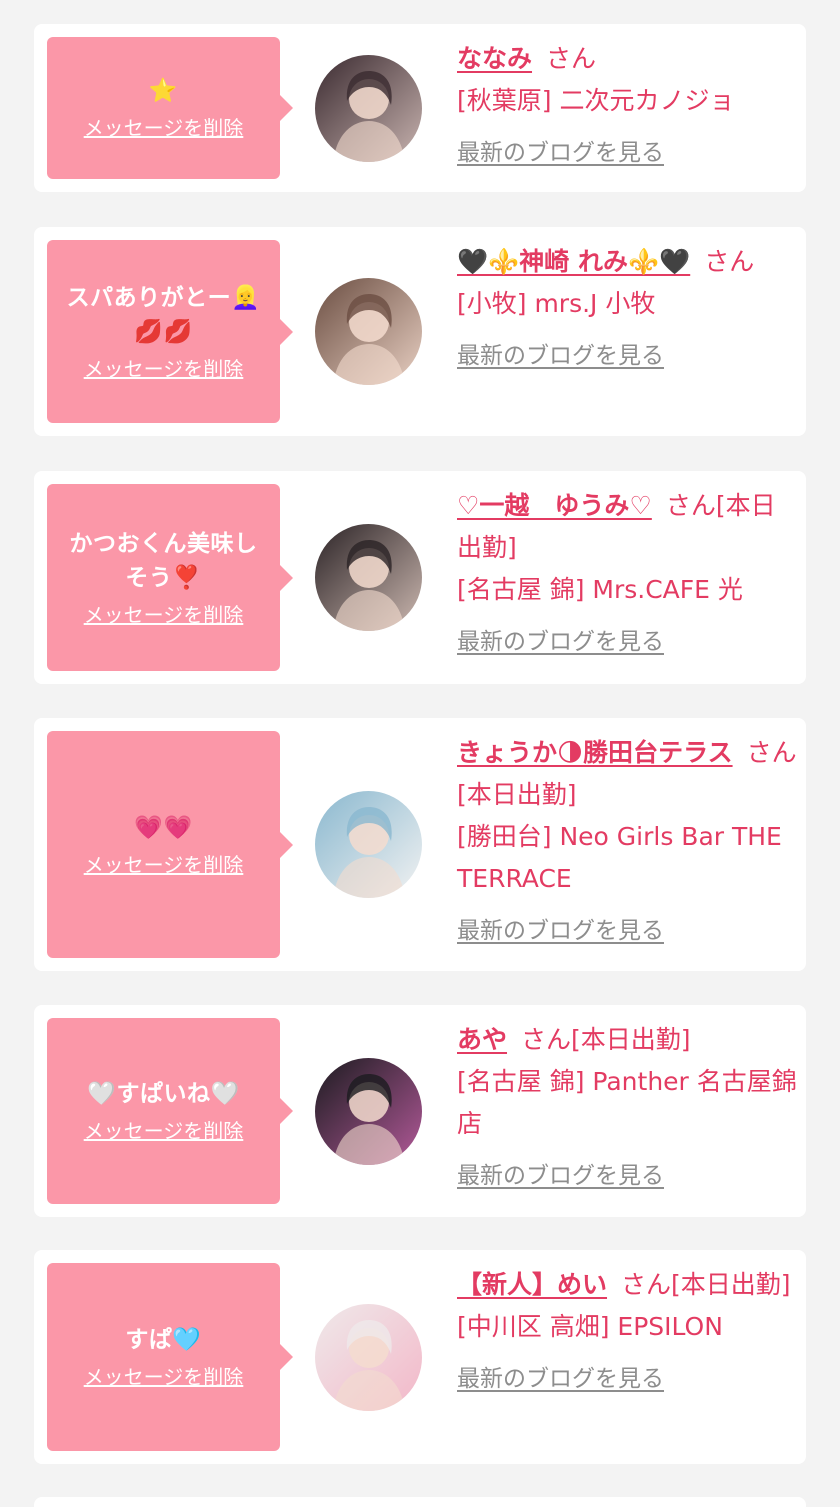 The image size is (840, 1507). I want to click on message-text: すぱ🩵, so click(163, 1340).